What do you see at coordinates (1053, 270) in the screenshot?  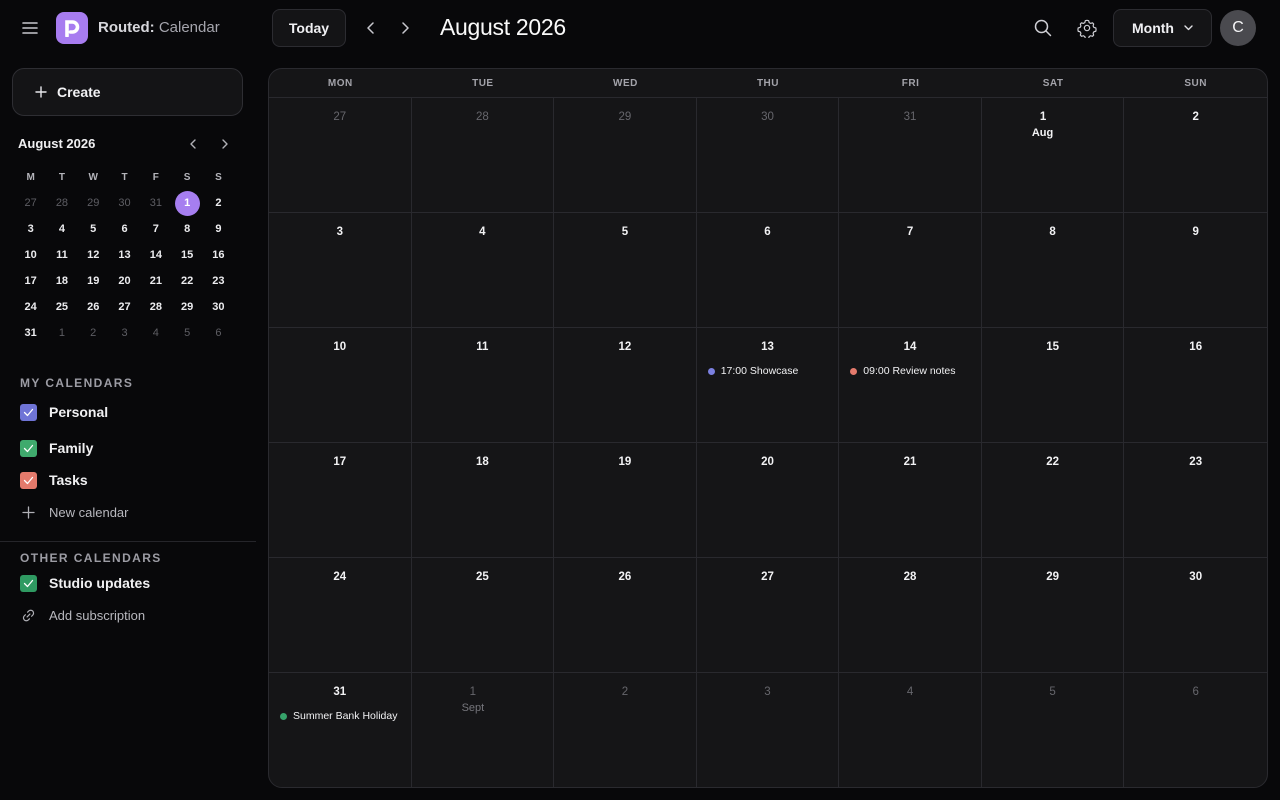 I see `day-cell: 8` at bounding box center [1053, 270].